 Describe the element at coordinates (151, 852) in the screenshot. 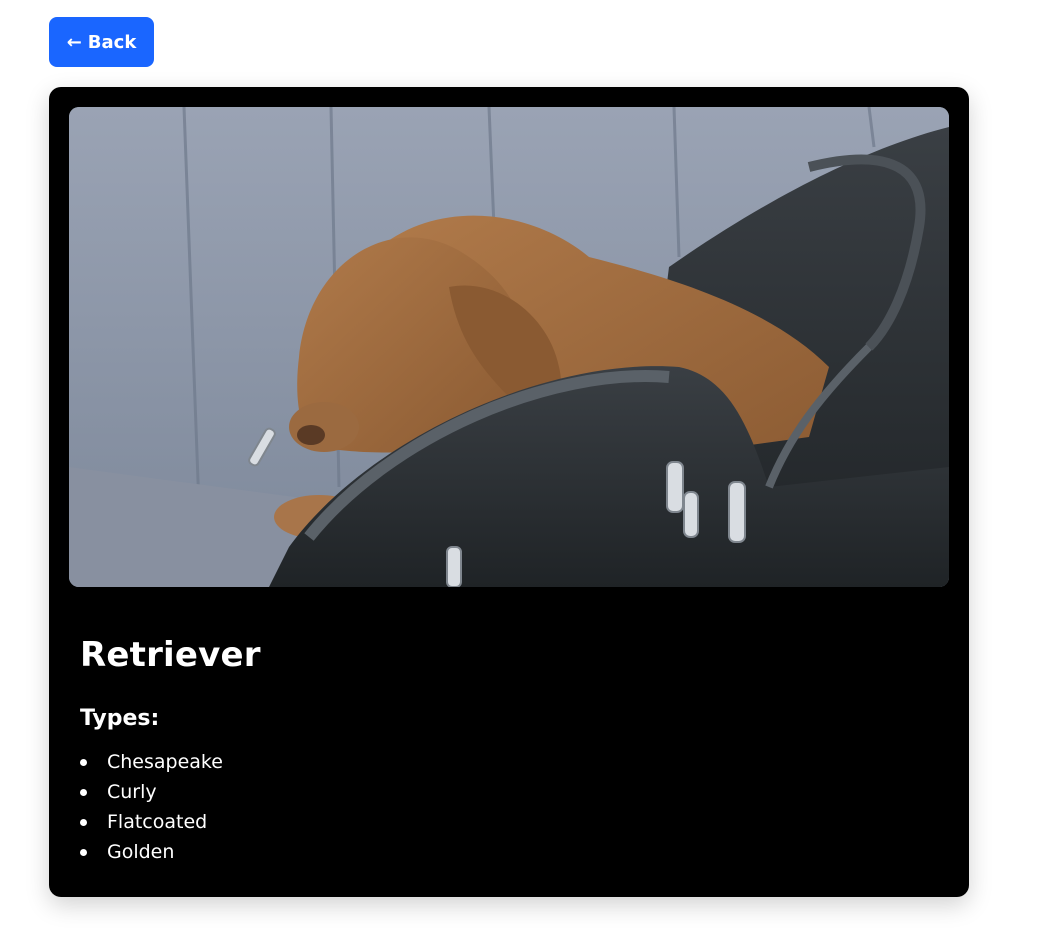

I see `type-item: Golden` at that location.